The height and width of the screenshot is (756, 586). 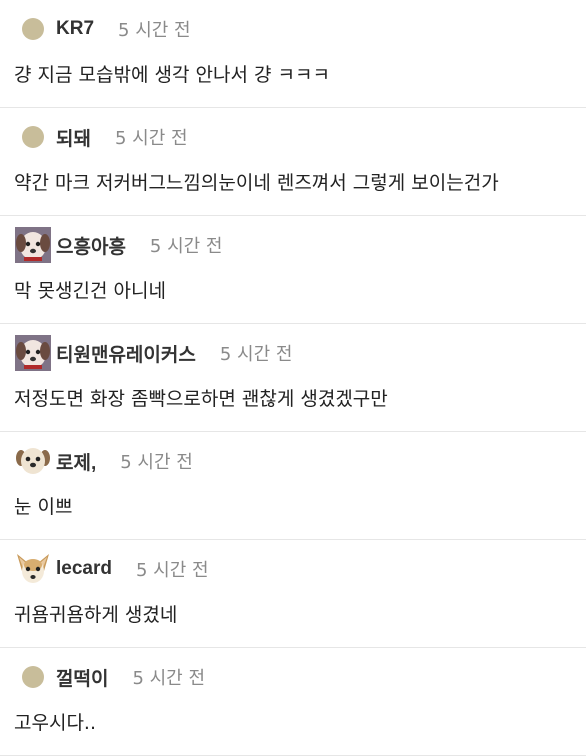 What do you see at coordinates (76, 461) in the screenshot?
I see `comment-author: 로제,` at bounding box center [76, 461].